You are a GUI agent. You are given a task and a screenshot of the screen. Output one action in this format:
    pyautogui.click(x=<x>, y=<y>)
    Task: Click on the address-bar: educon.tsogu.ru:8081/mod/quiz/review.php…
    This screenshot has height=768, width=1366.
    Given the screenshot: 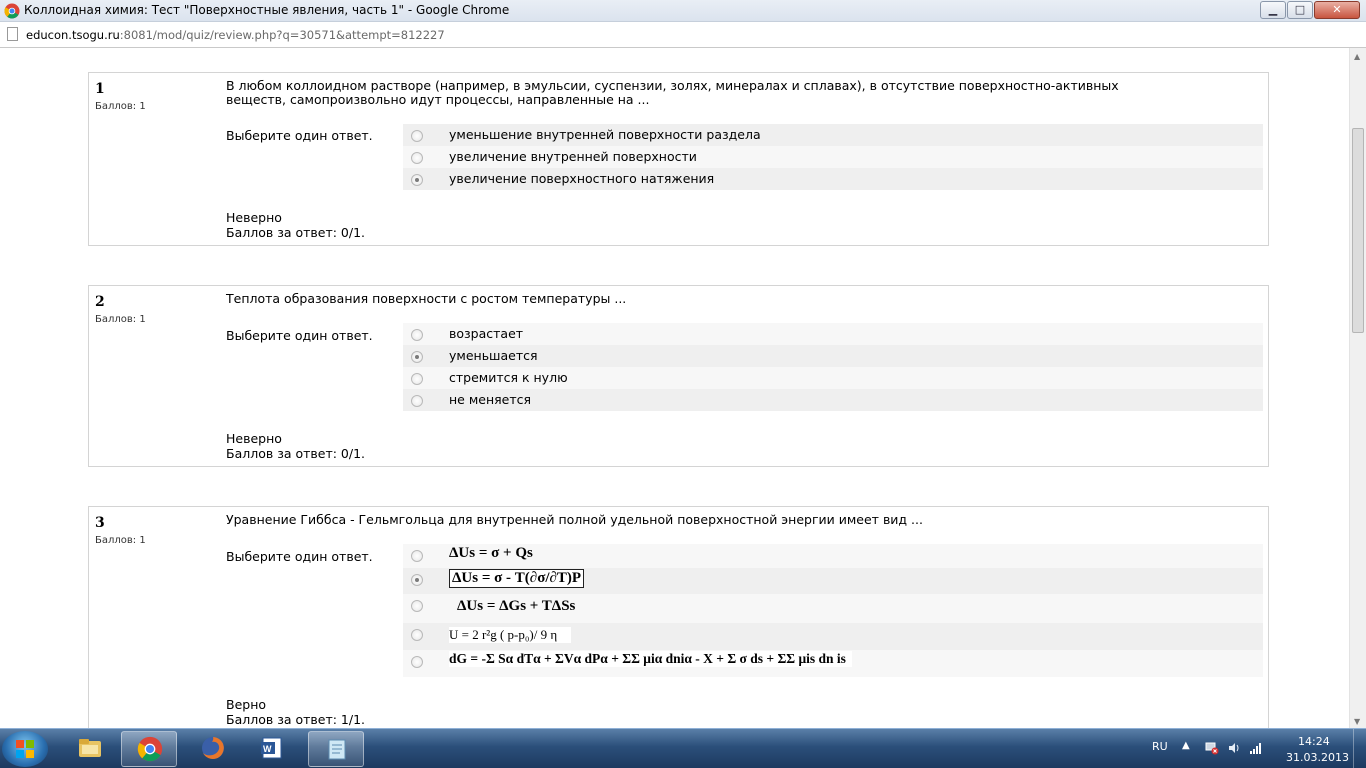 What is the action you would take?
    pyautogui.click(x=683, y=35)
    